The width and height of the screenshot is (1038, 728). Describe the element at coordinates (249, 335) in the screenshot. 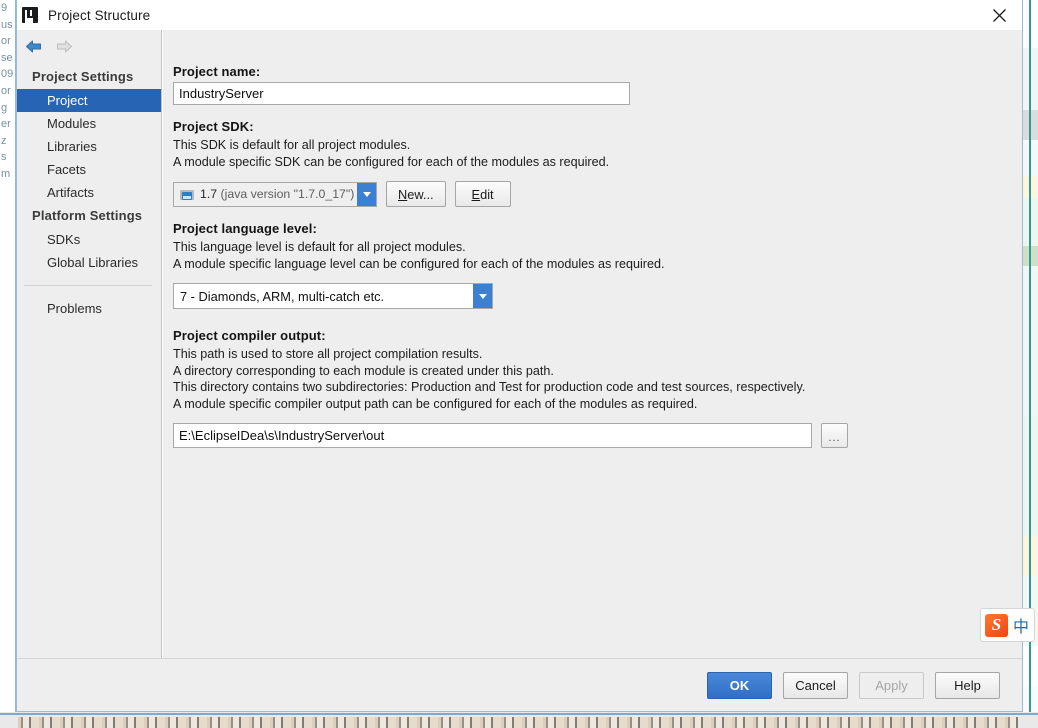

I see `compiler-output-label: Project compiler output:` at that location.